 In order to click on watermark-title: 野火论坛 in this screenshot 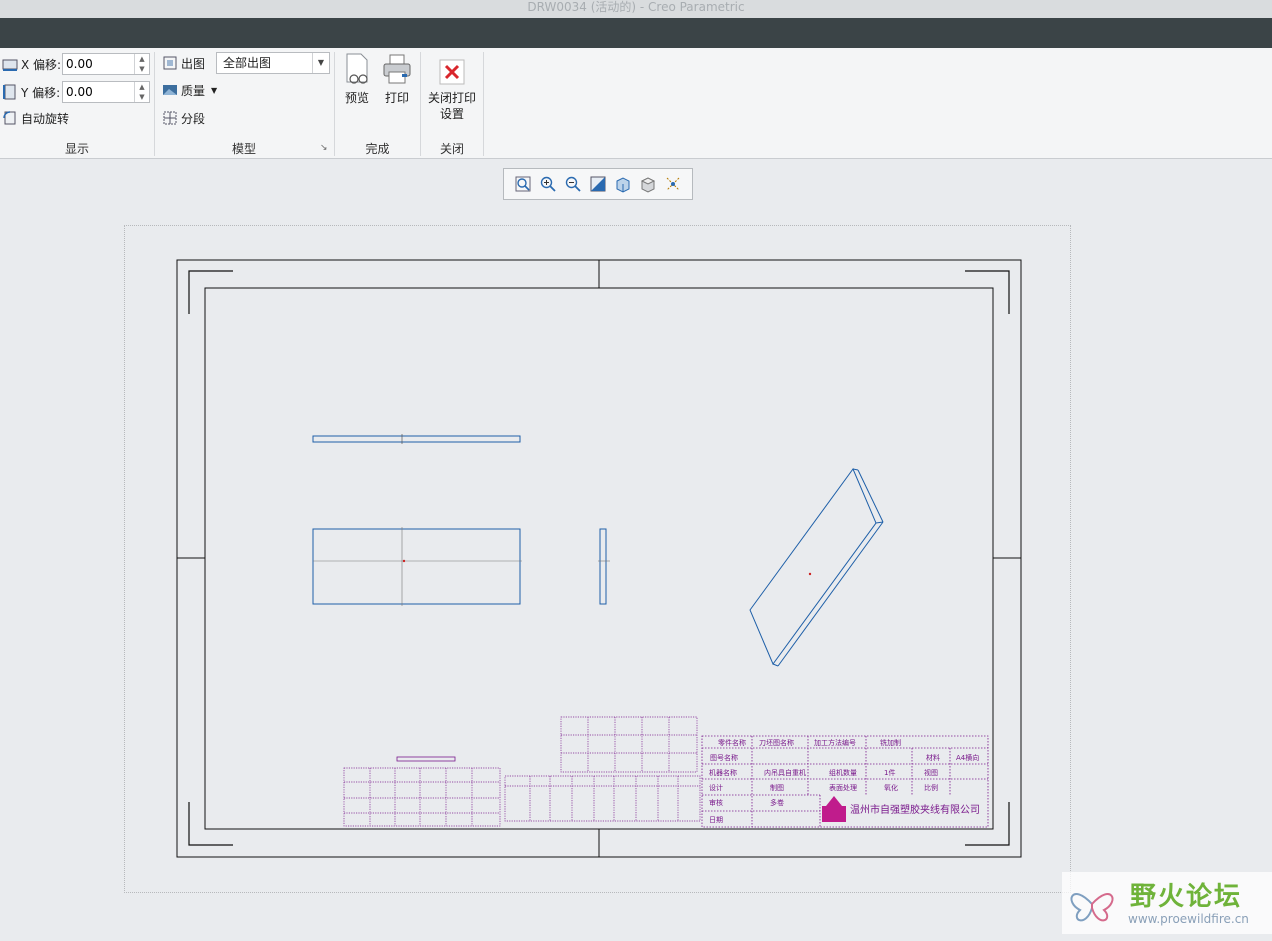, I will do `click(1186, 897)`.